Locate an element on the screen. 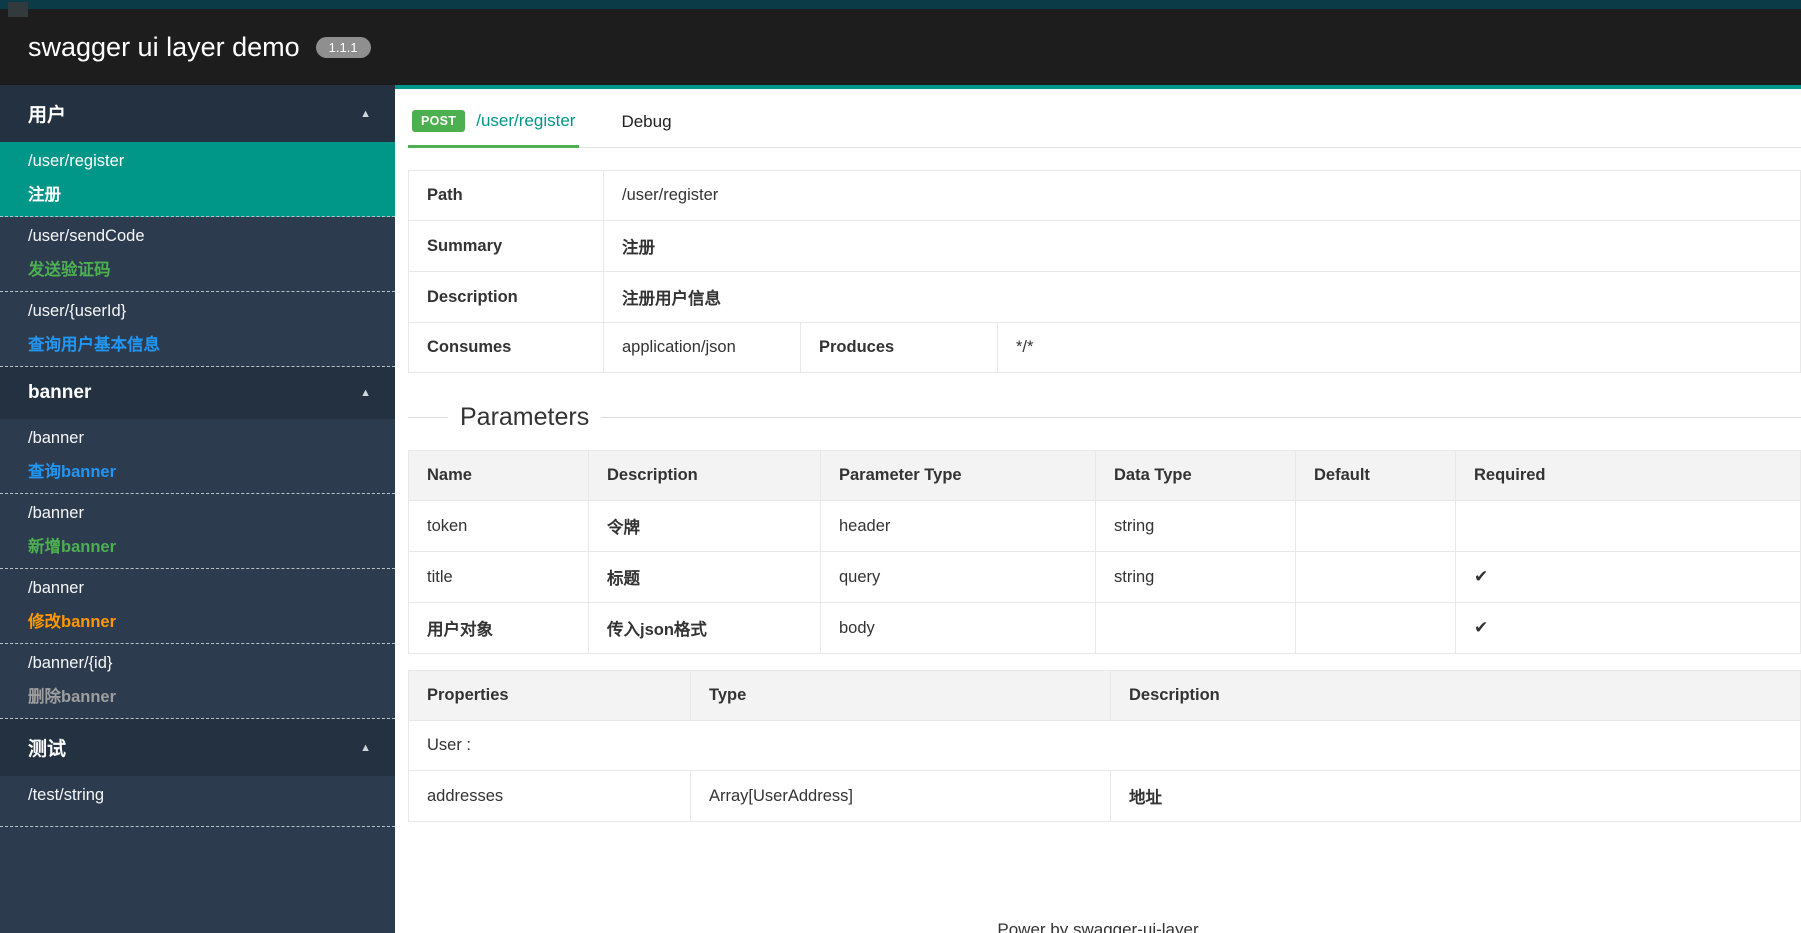 The height and width of the screenshot is (933, 1801). table-row: addresses Array[UserAddress] 地址 is located at coordinates (1104, 796).